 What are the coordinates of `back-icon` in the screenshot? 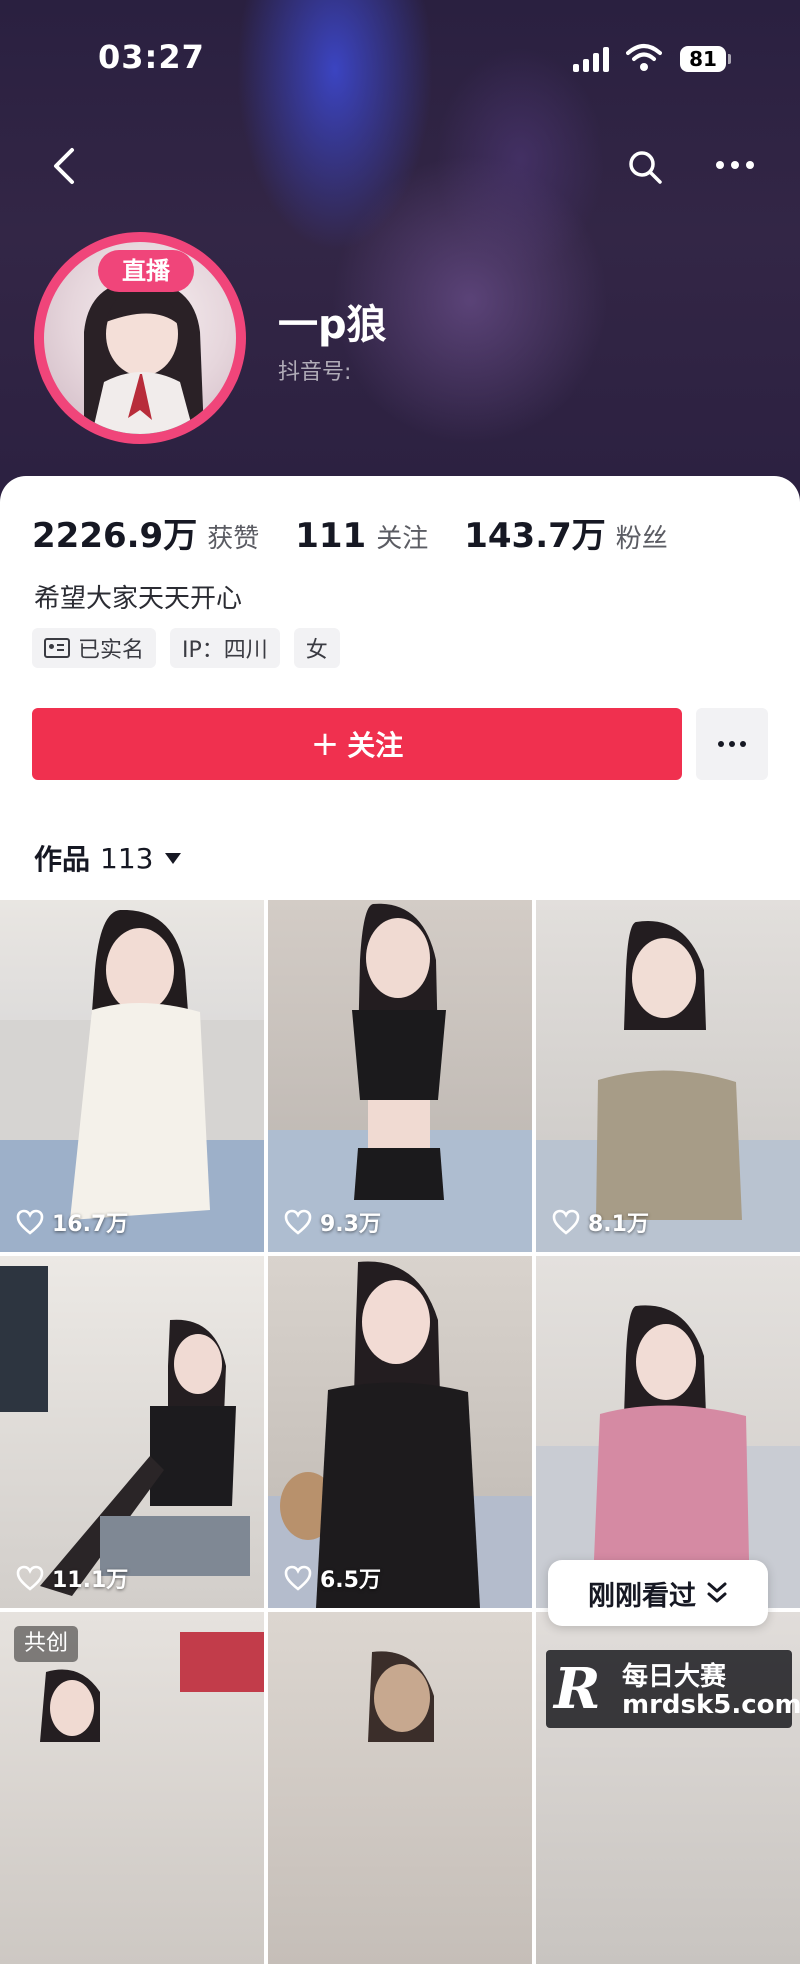 It's located at (65, 166).